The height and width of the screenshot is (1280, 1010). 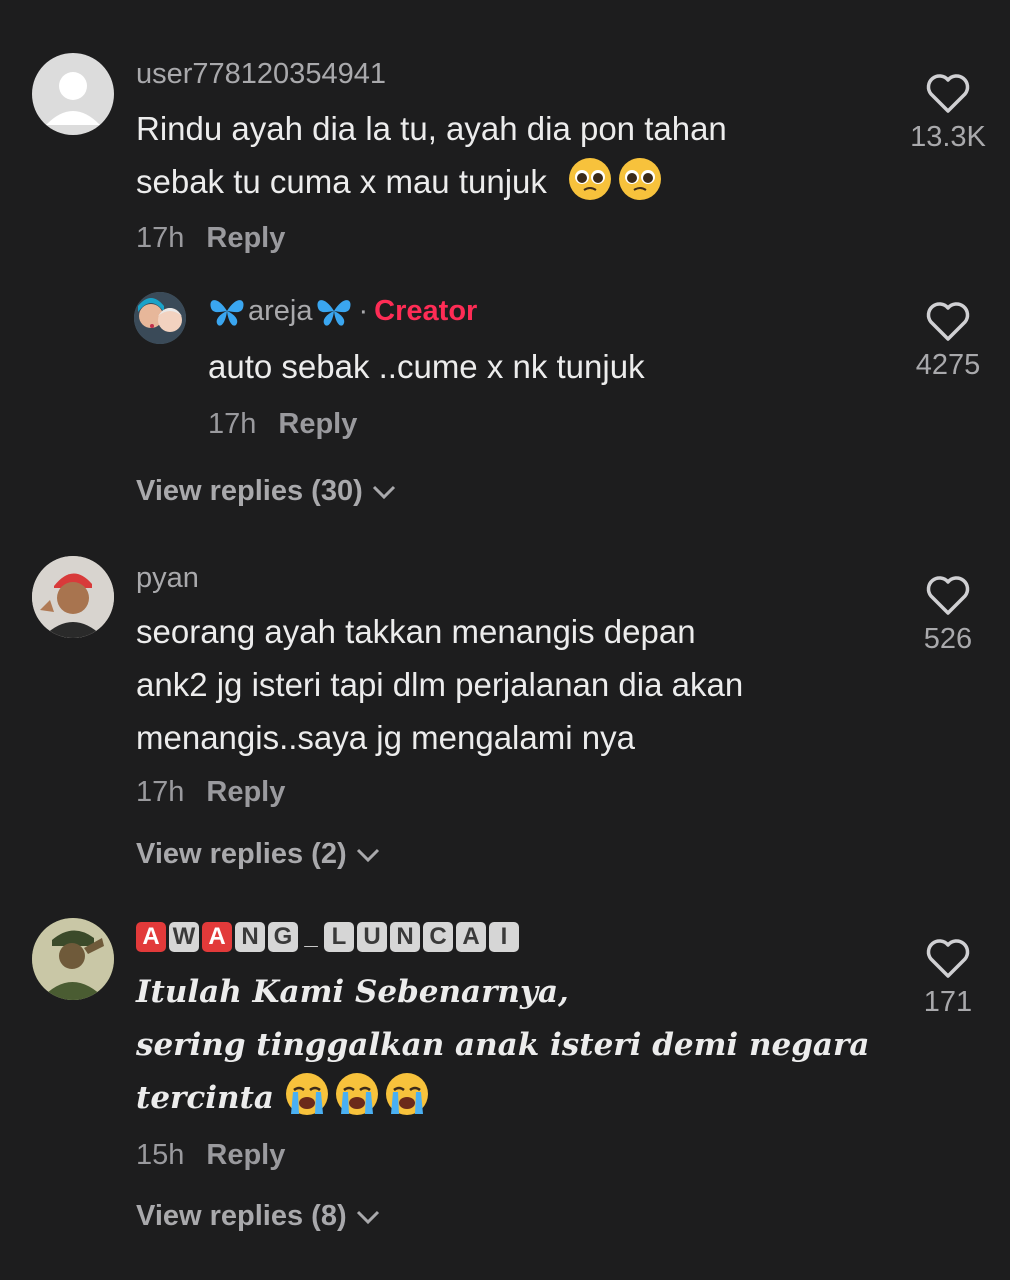 I want to click on like-button: 171, so click(x=948, y=978).